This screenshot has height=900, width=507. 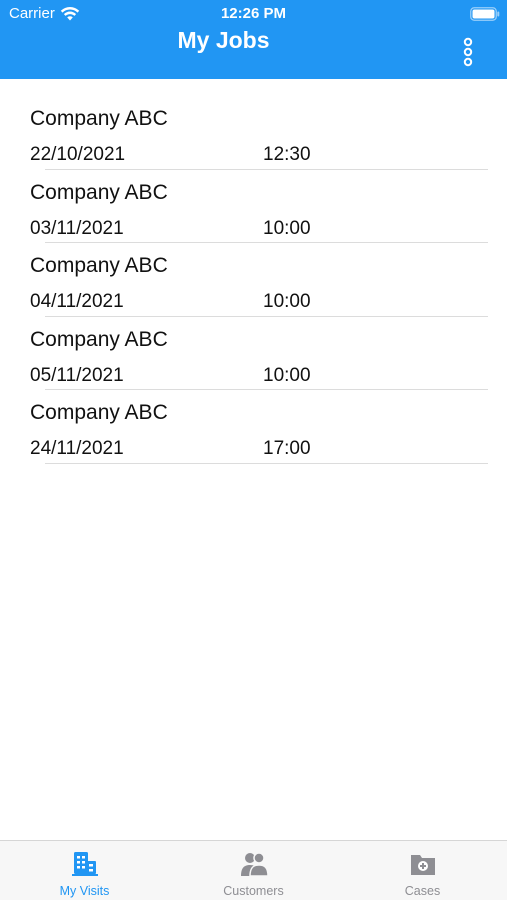 What do you see at coordinates (254, 864) in the screenshot?
I see `people-icon` at bounding box center [254, 864].